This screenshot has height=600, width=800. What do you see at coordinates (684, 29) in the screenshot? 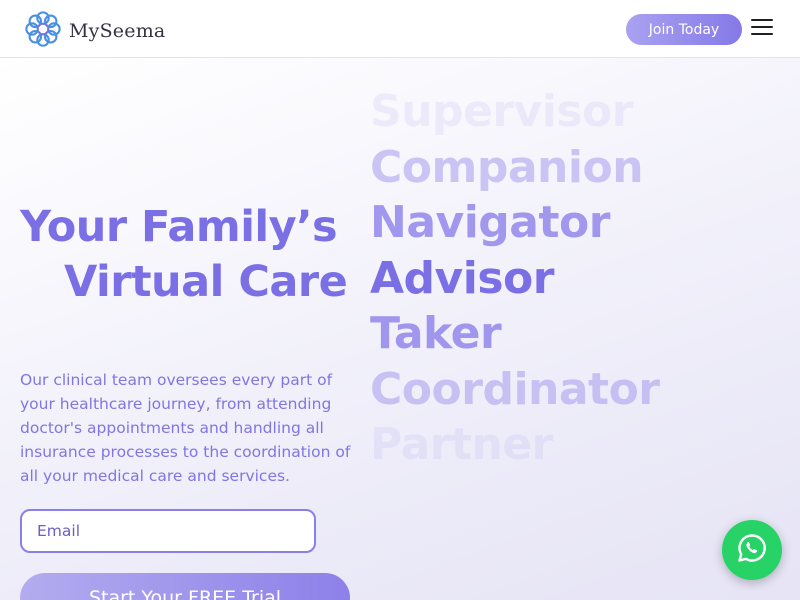
I see `join-today-button: Join Today` at bounding box center [684, 29].